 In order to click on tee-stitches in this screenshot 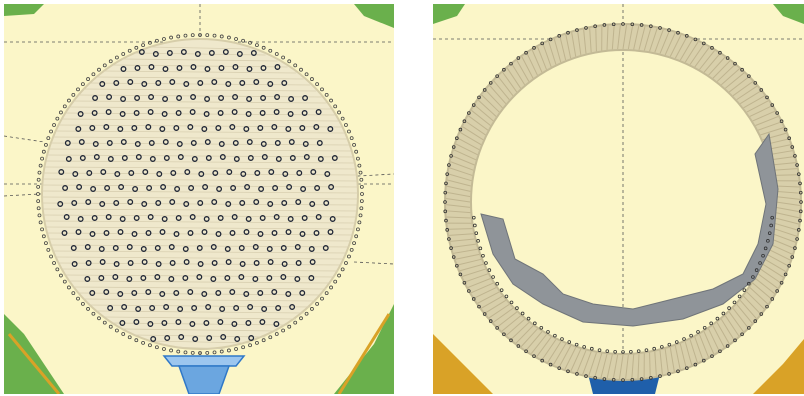, I will do `click(204, 374)`.